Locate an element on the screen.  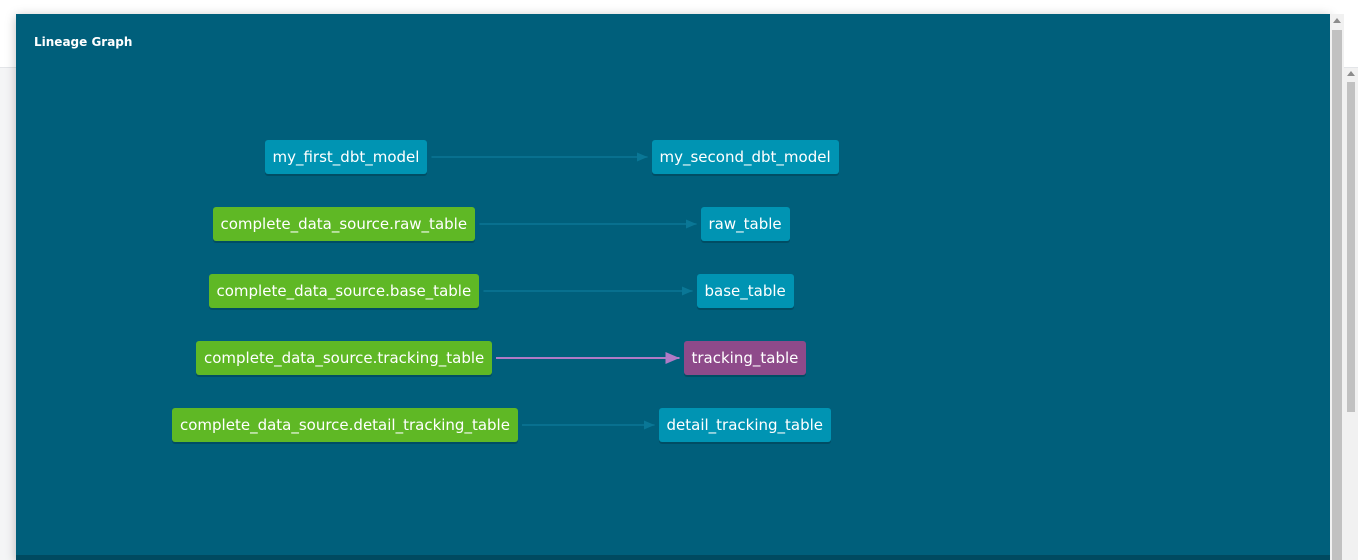
page-scrollbar is located at coordinates (1351, 314).